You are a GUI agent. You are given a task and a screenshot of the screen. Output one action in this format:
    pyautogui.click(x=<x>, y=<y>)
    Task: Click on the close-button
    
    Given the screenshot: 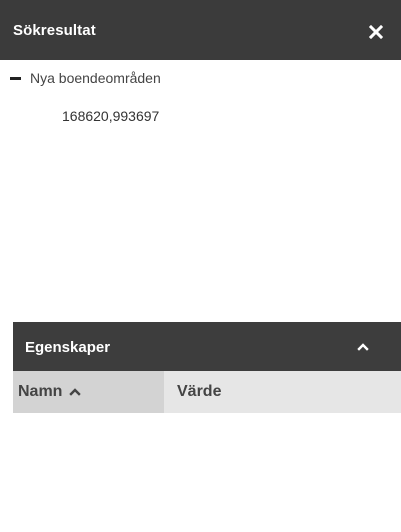 What is the action you would take?
    pyautogui.click(x=376, y=32)
    